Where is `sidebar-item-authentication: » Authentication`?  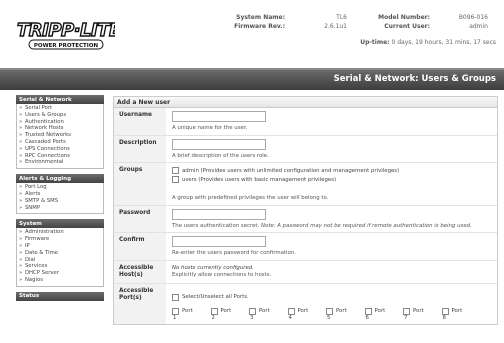 sidebar-item-authentication: » Authentication is located at coordinates (60, 122).